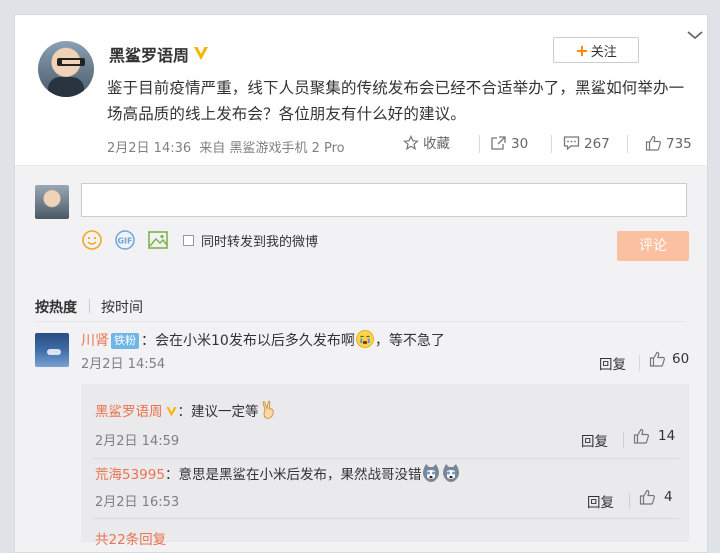 This screenshot has width=720, height=553. I want to click on repost-count: 30, so click(520, 144).